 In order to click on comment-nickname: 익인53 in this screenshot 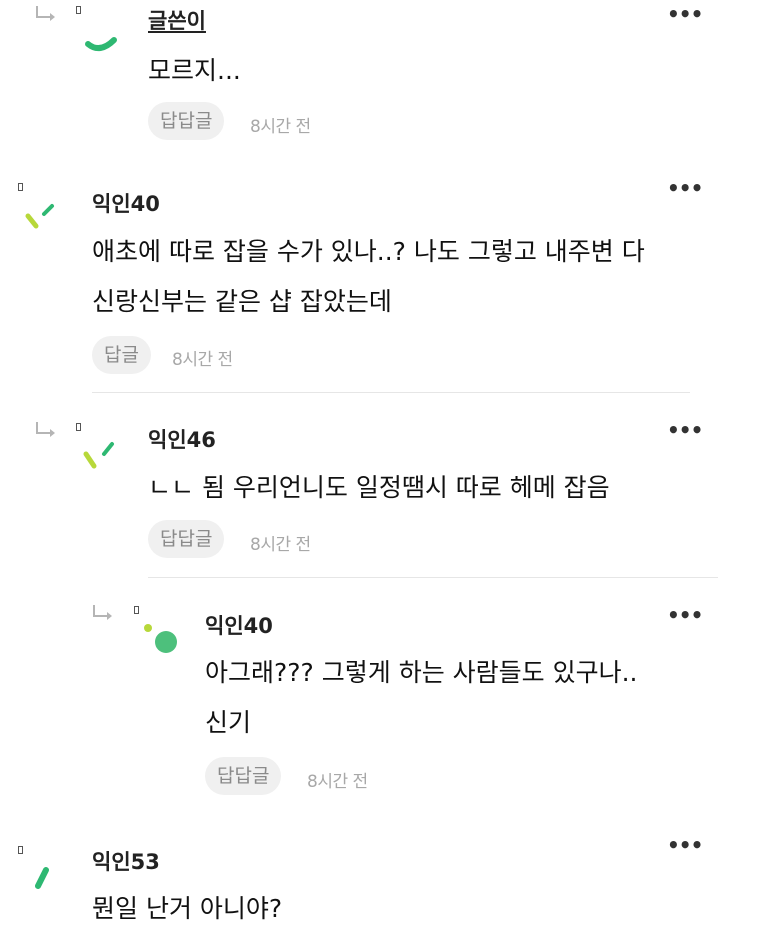, I will do `click(126, 861)`.